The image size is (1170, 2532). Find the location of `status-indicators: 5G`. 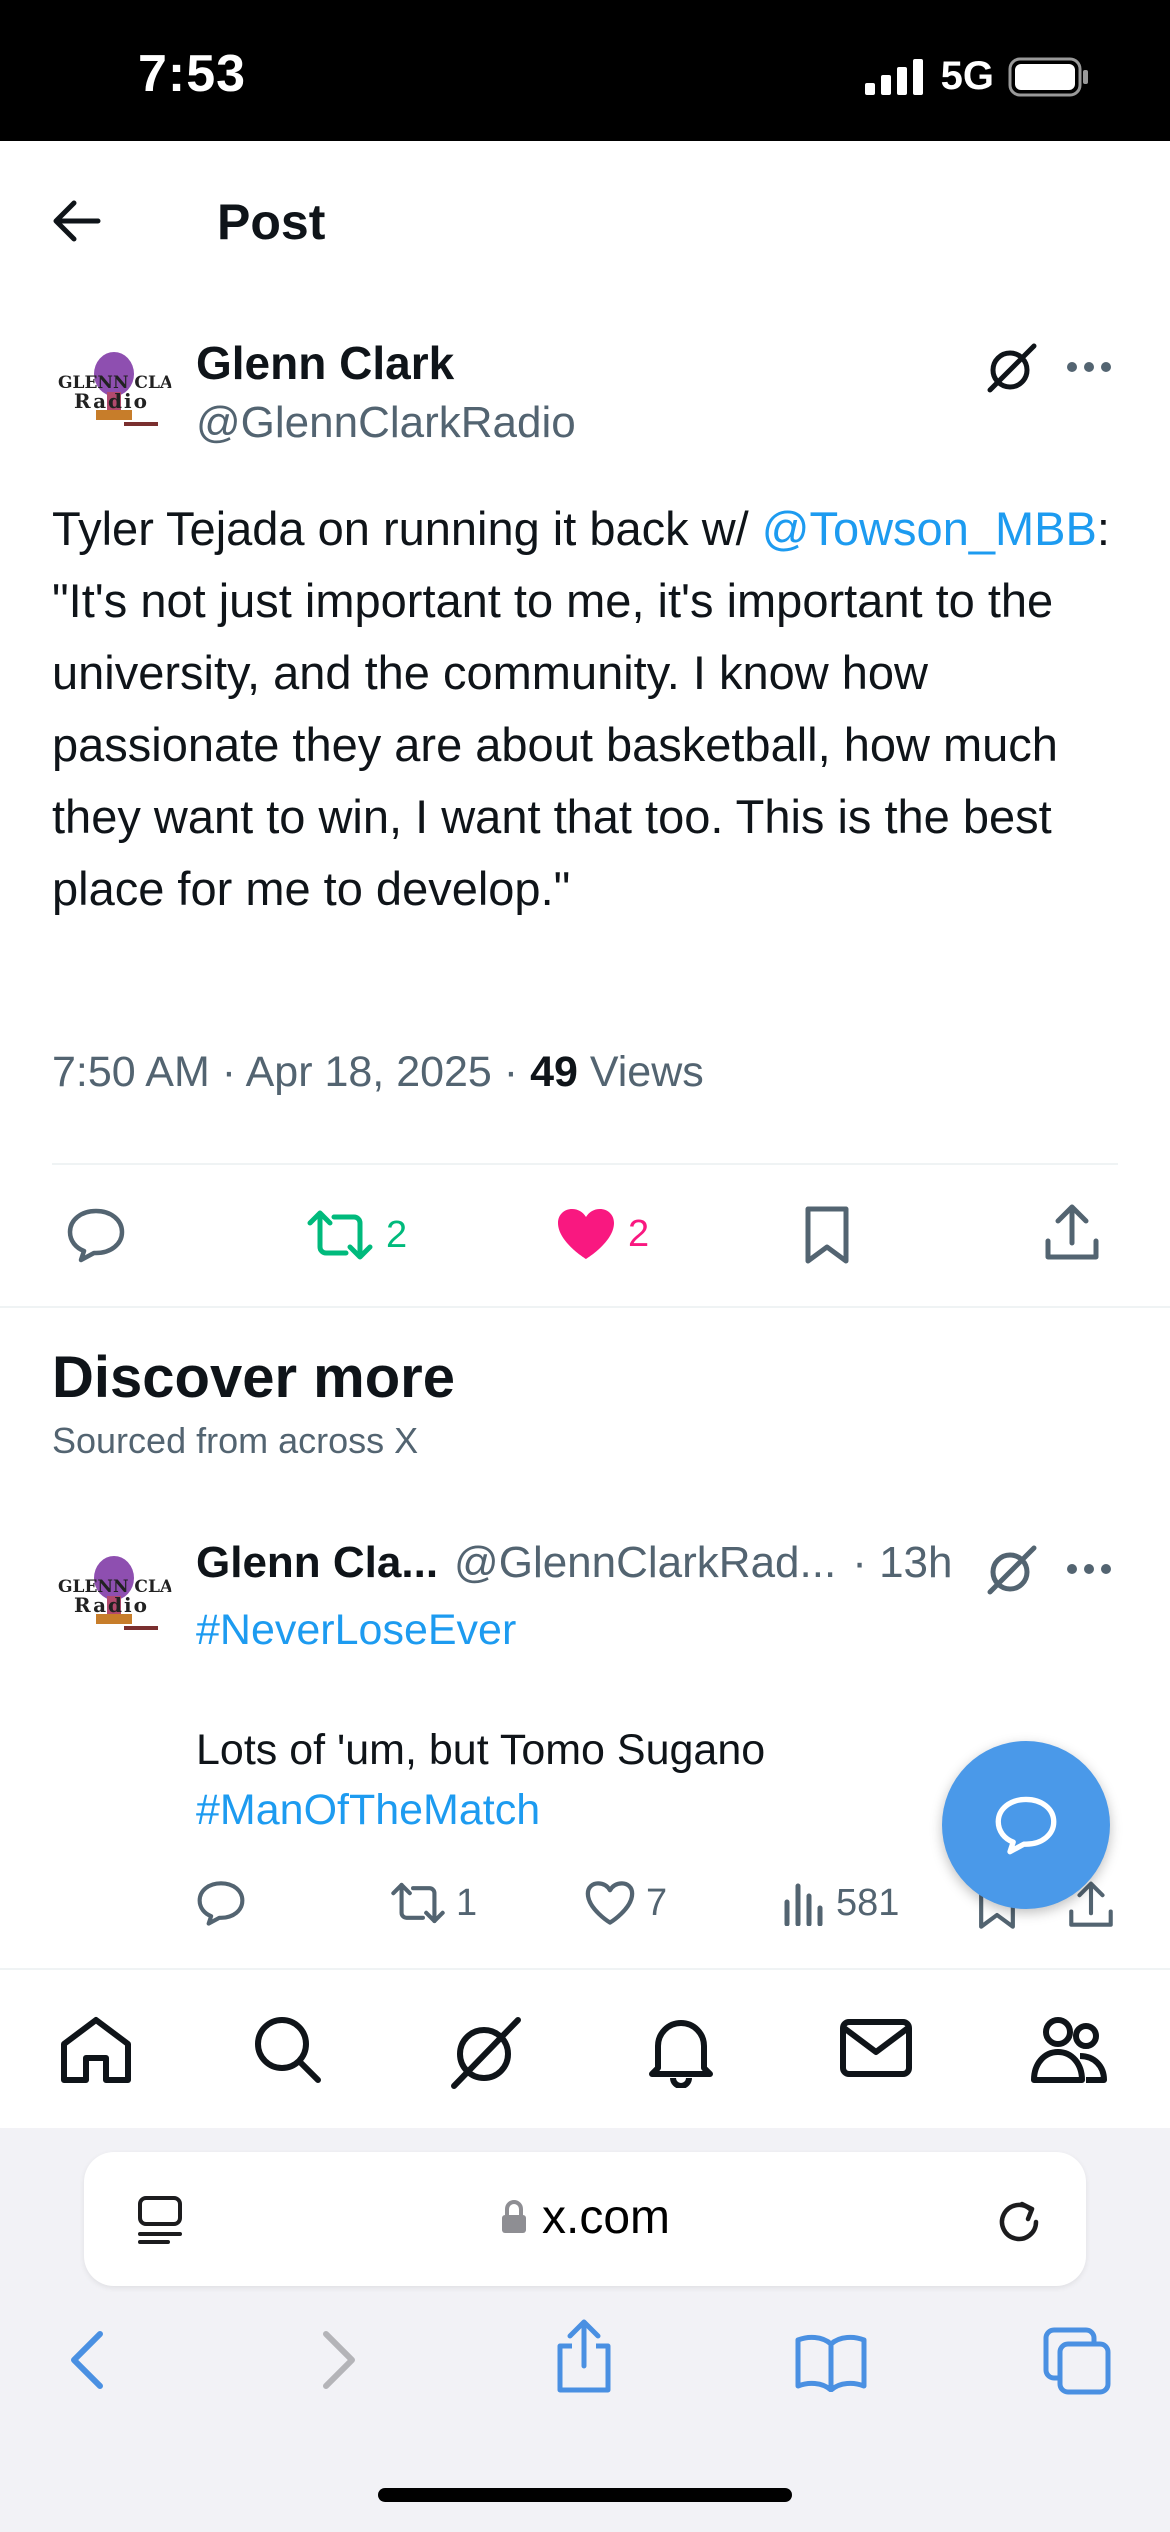

status-indicators: 5G is located at coordinates (977, 76).